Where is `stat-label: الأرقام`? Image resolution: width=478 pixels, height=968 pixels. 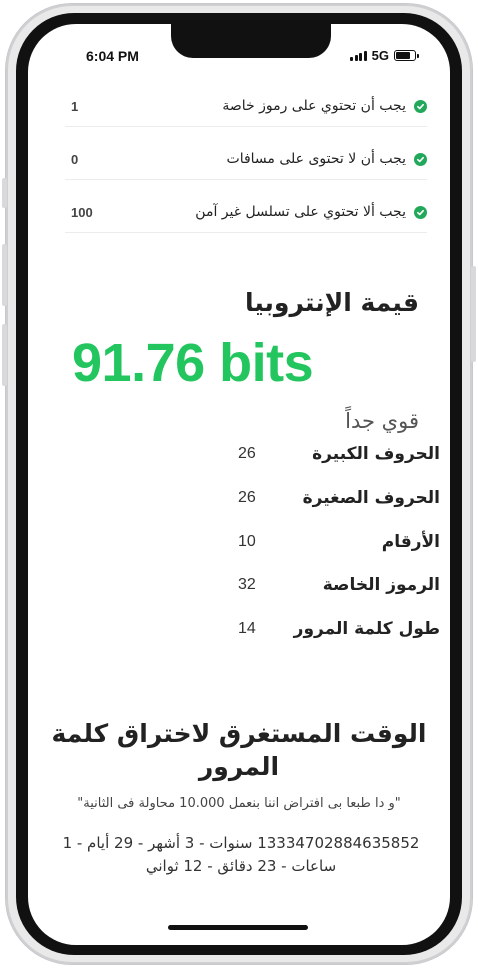
stat-label: الأرقام is located at coordinates (410, 542).